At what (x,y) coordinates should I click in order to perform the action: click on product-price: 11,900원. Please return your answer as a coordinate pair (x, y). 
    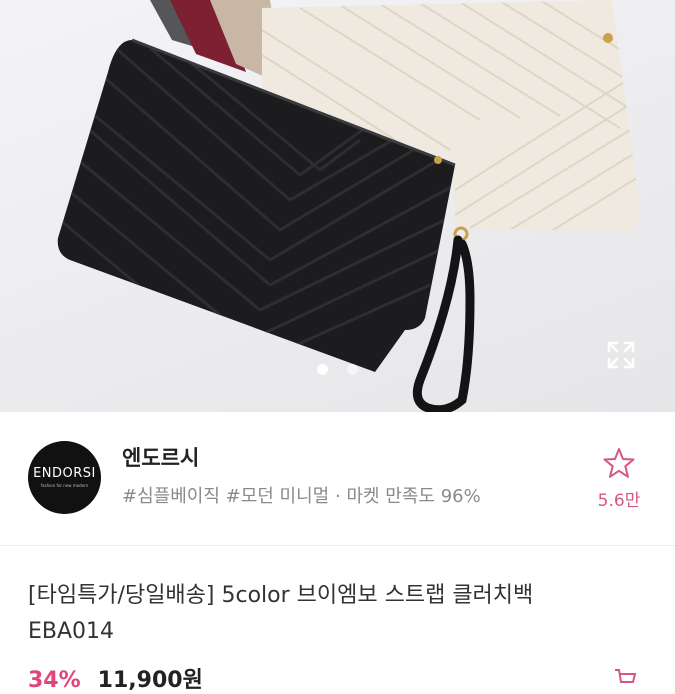
    Looking at the image, I should click on (150, 680).